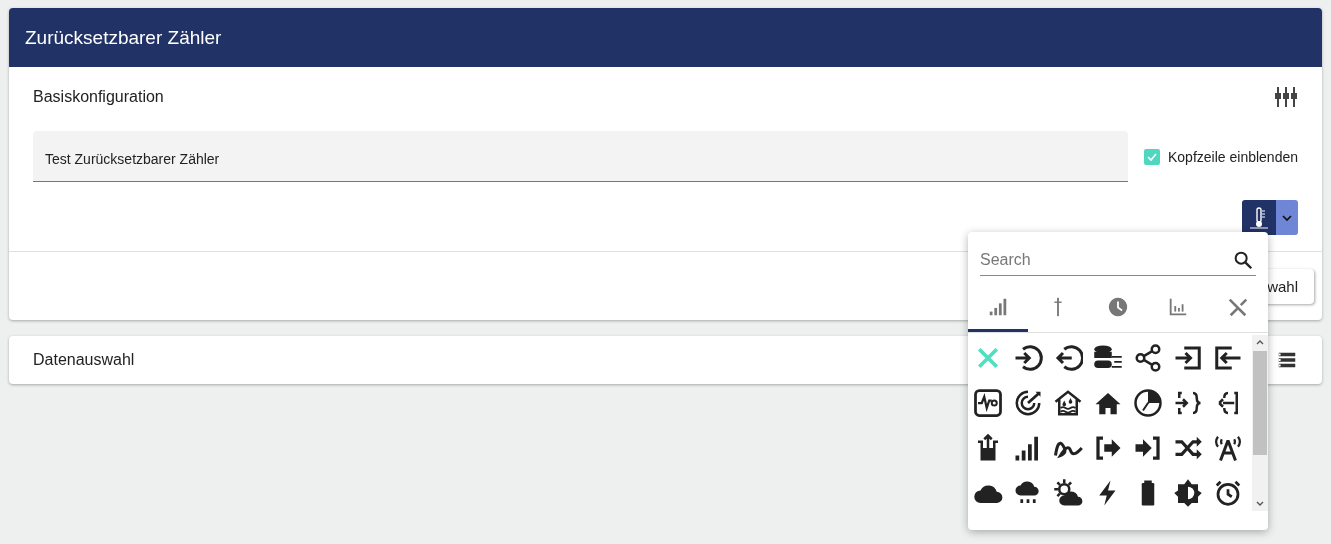  I want to click on search-icon, so click(1243, 260).